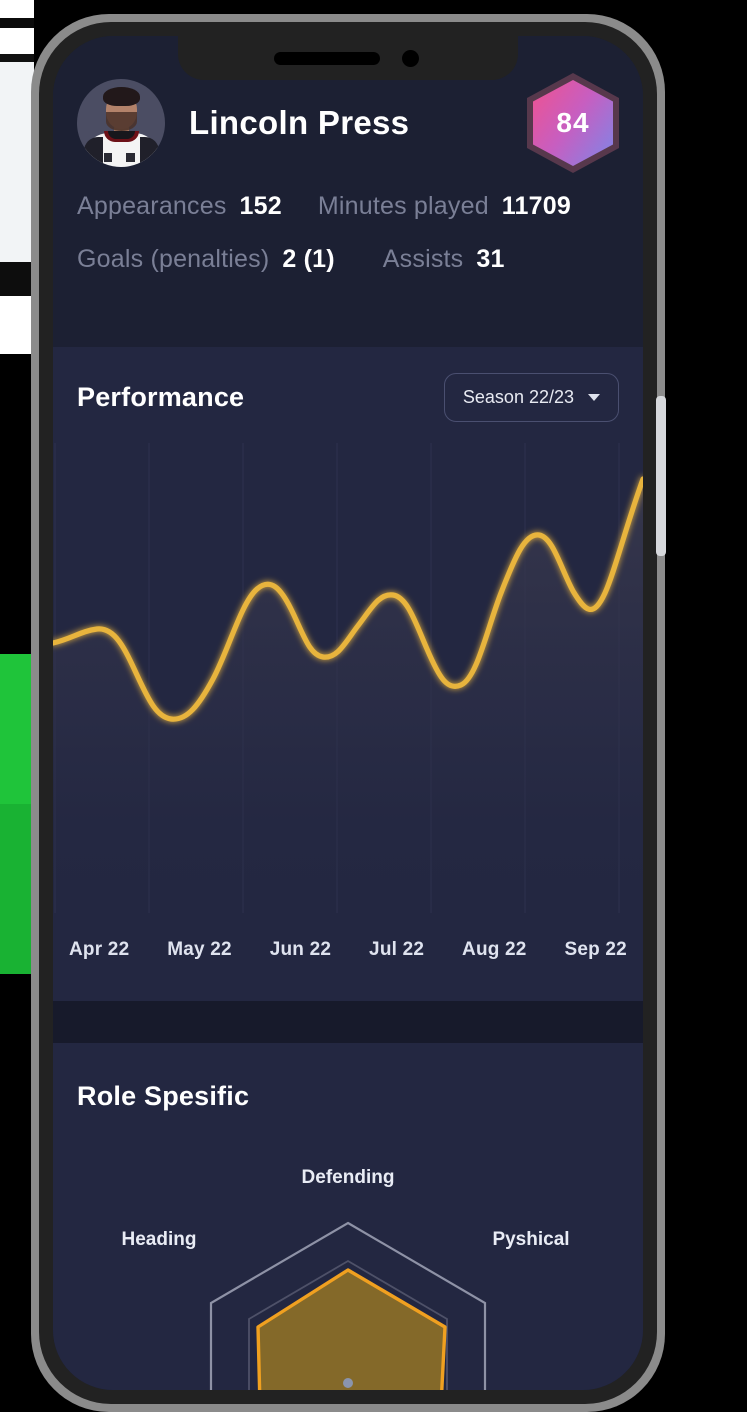 The width and height of the screenshot is (747, 1412). I want to click on stats-row: Goals (penalties) 2 (1) Assists 31, so click(348, 259).